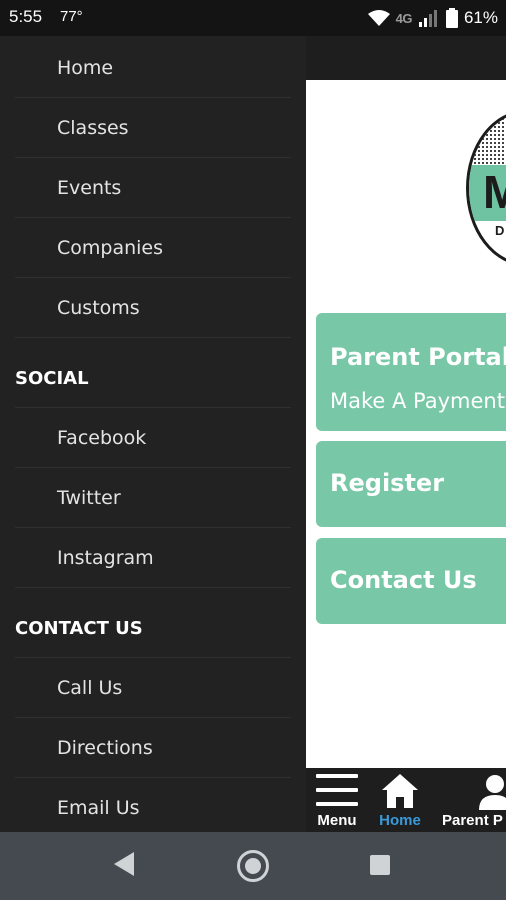  Describe the element at coordinates (153, 438) in the screenshot. I see `drawer-item-facebook: Facebook` at that location.